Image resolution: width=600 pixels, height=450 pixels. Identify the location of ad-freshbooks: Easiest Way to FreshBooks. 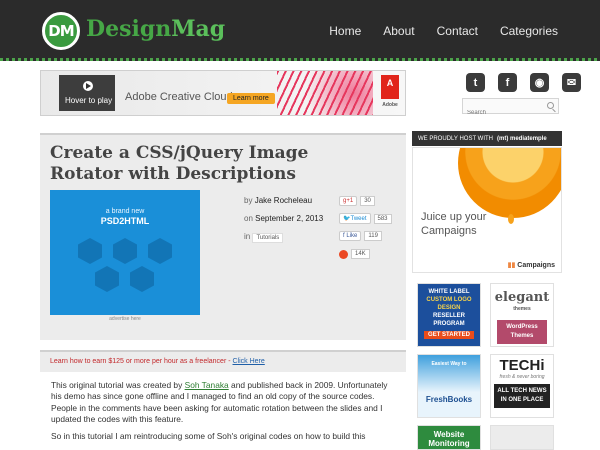
(449, 386).